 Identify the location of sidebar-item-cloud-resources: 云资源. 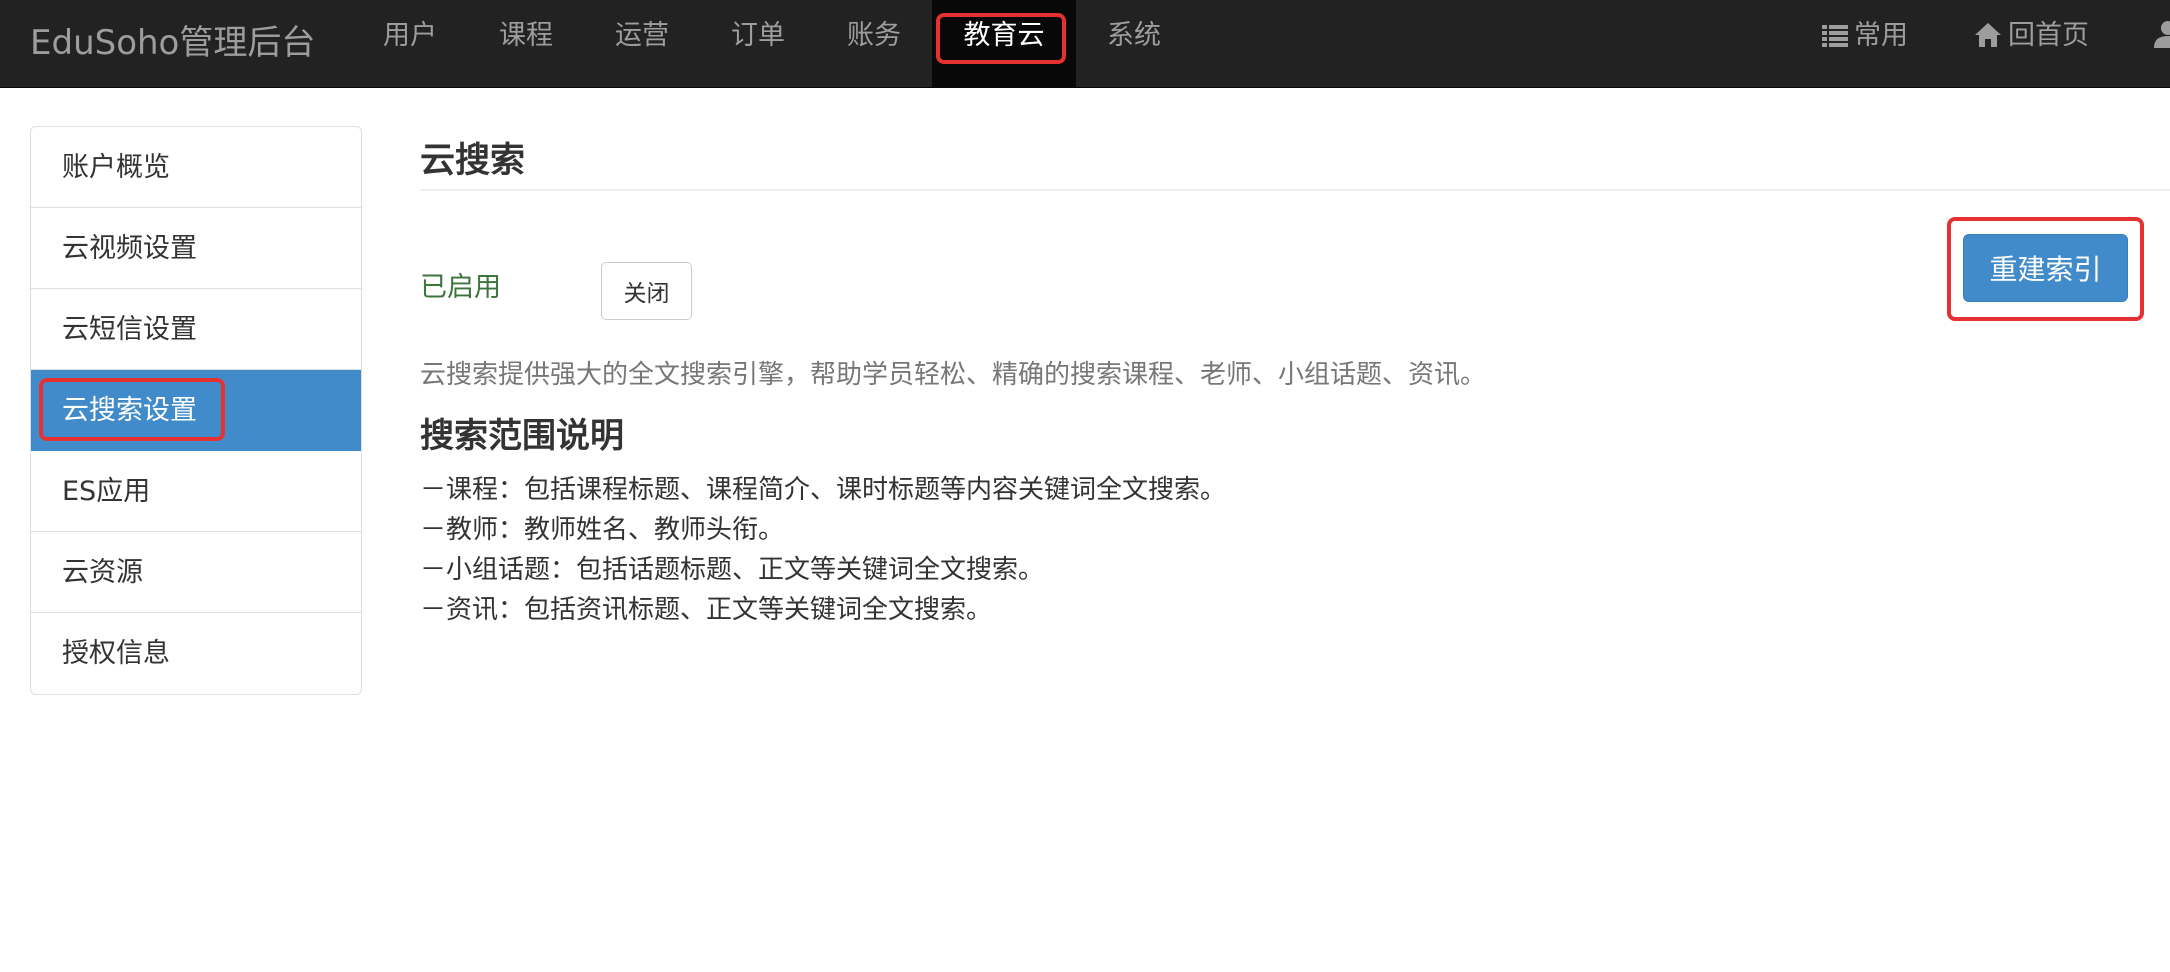
(196, 572).